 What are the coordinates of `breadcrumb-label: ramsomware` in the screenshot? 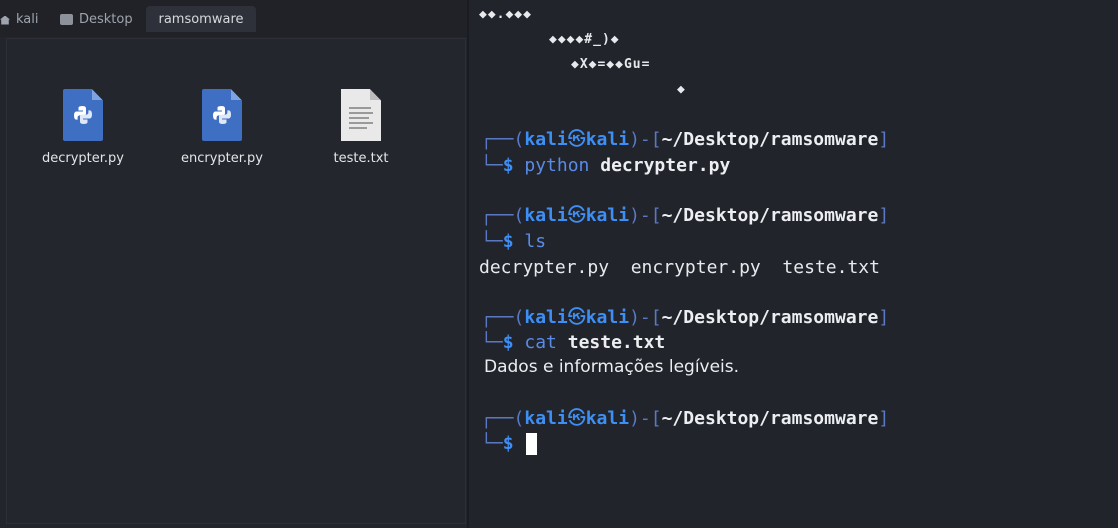 It's located at (201, 19).